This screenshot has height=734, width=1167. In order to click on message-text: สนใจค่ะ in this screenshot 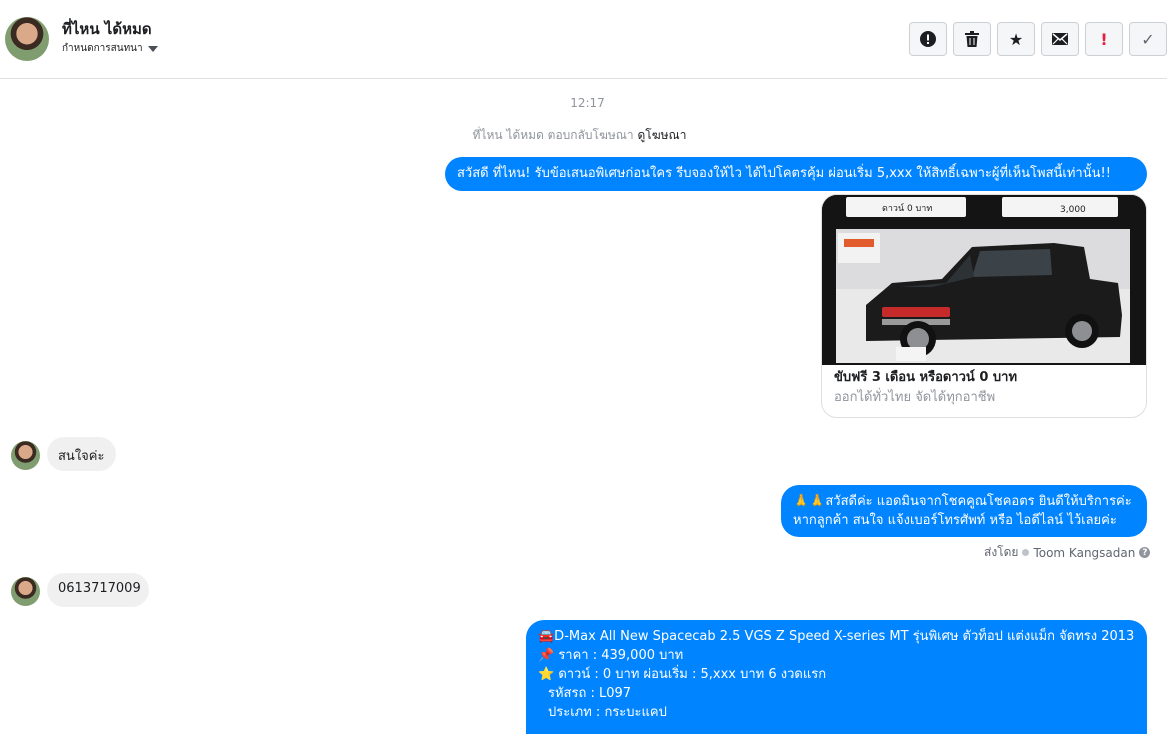, I will do `click(81, 456)`.